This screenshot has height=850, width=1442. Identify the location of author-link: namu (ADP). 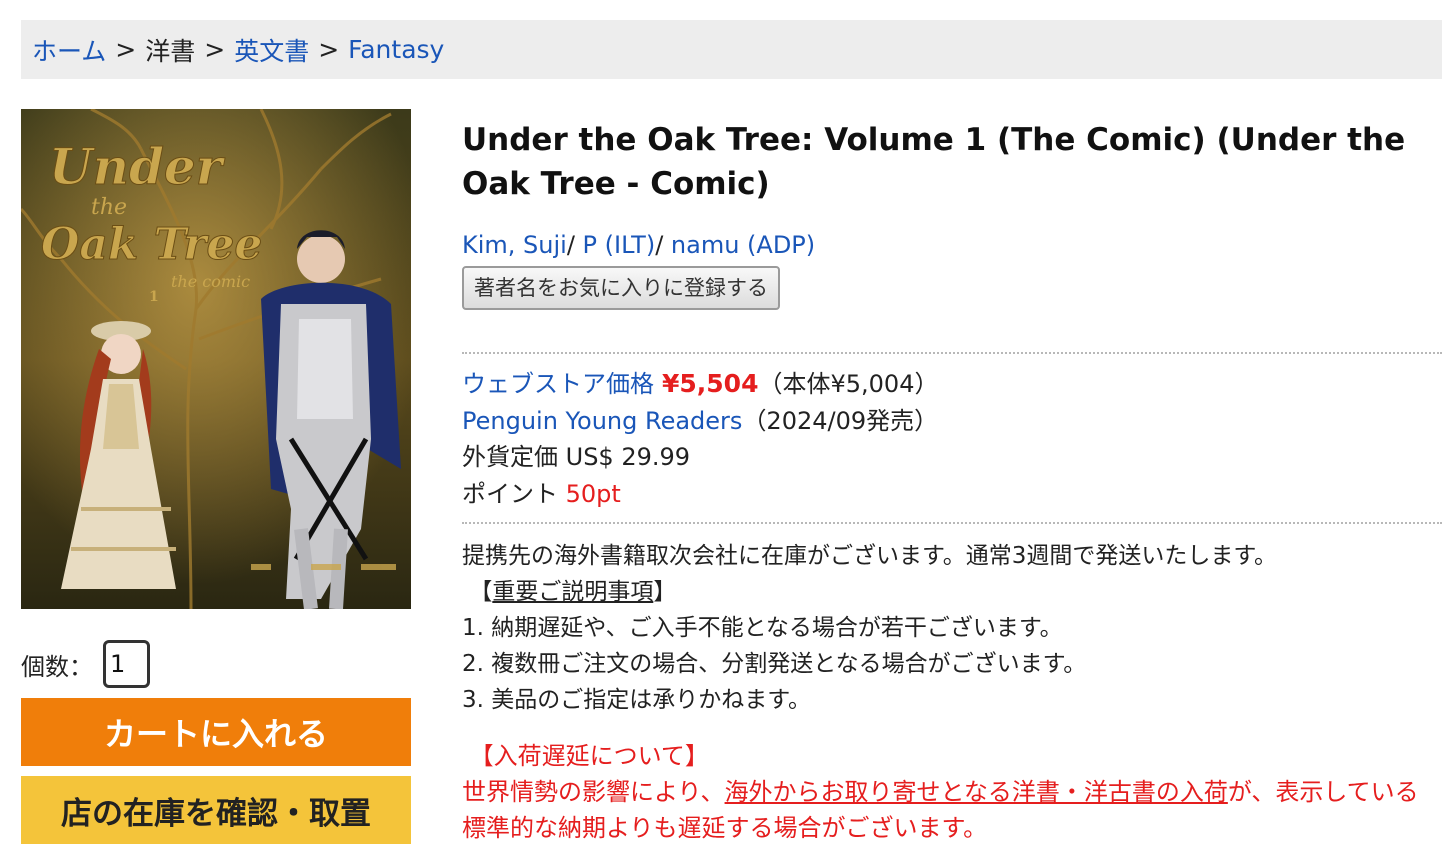
(743, 245).